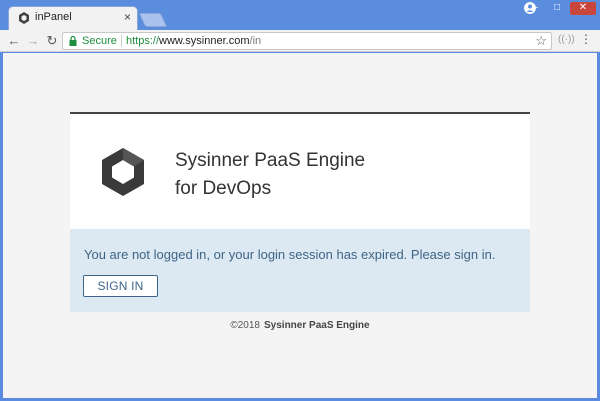 The width and height of the screenshot is (600, 401). I want to click on new-tab-button, so click(153, 20).